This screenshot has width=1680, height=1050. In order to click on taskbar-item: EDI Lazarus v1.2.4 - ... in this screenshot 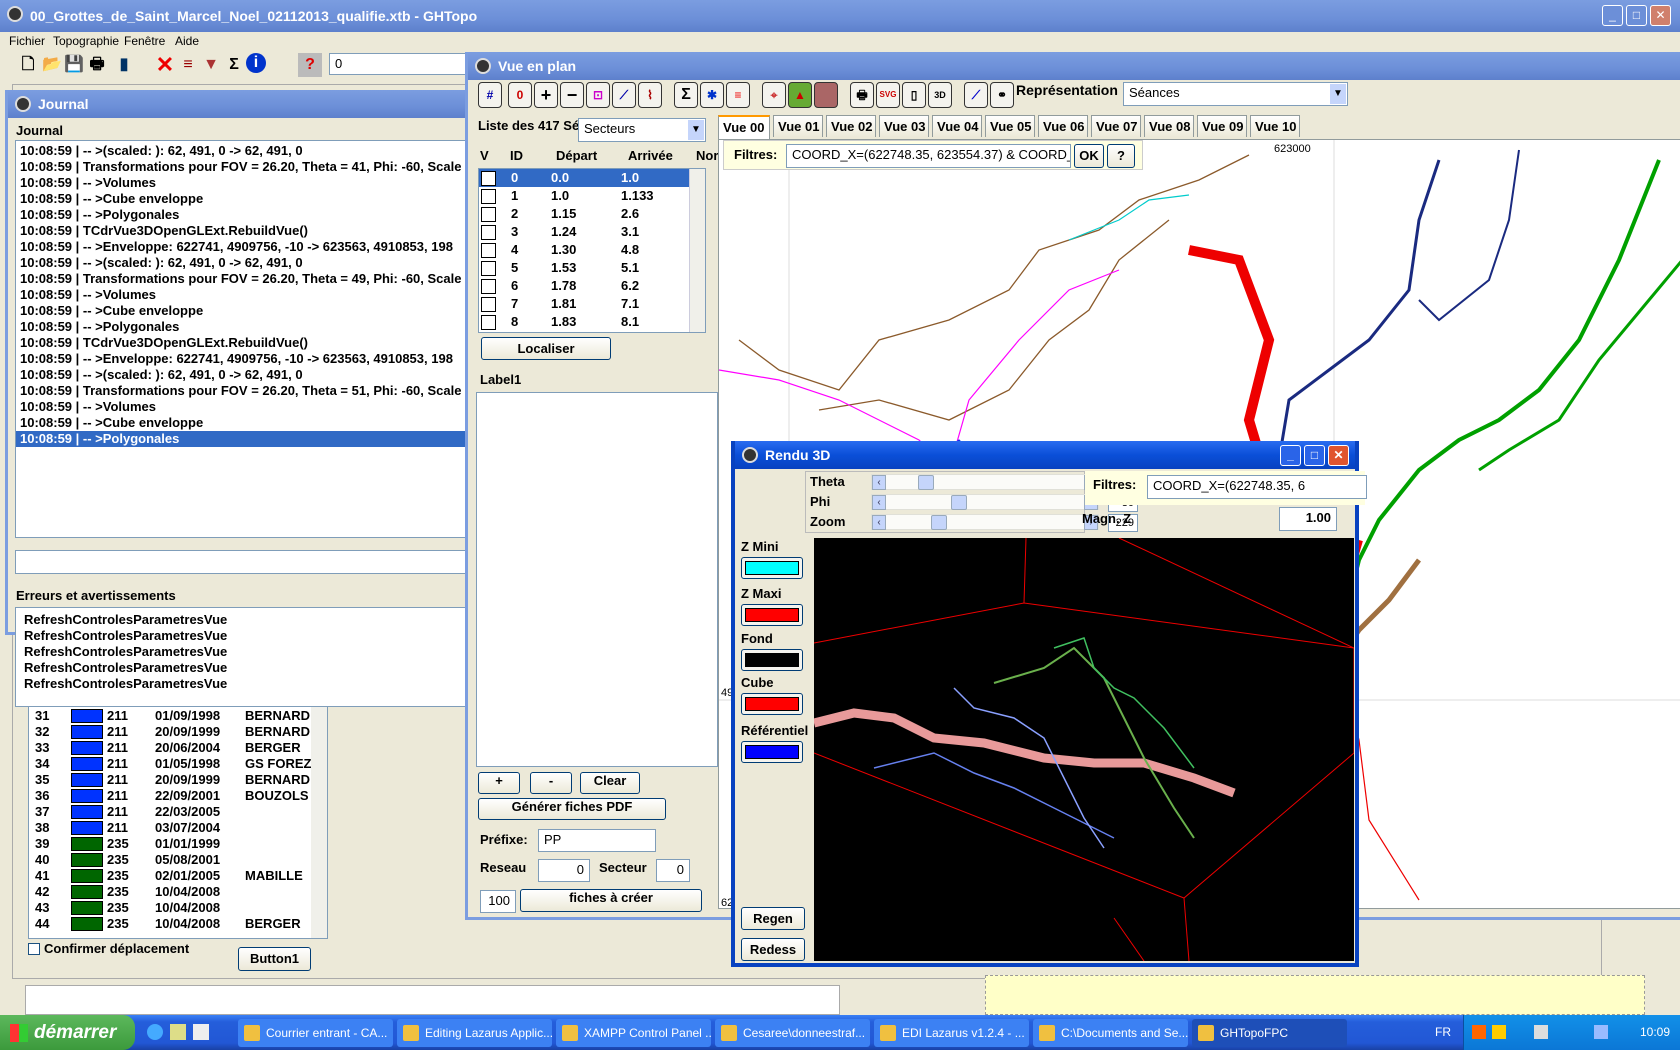, I will do `click(951, 1033)`.